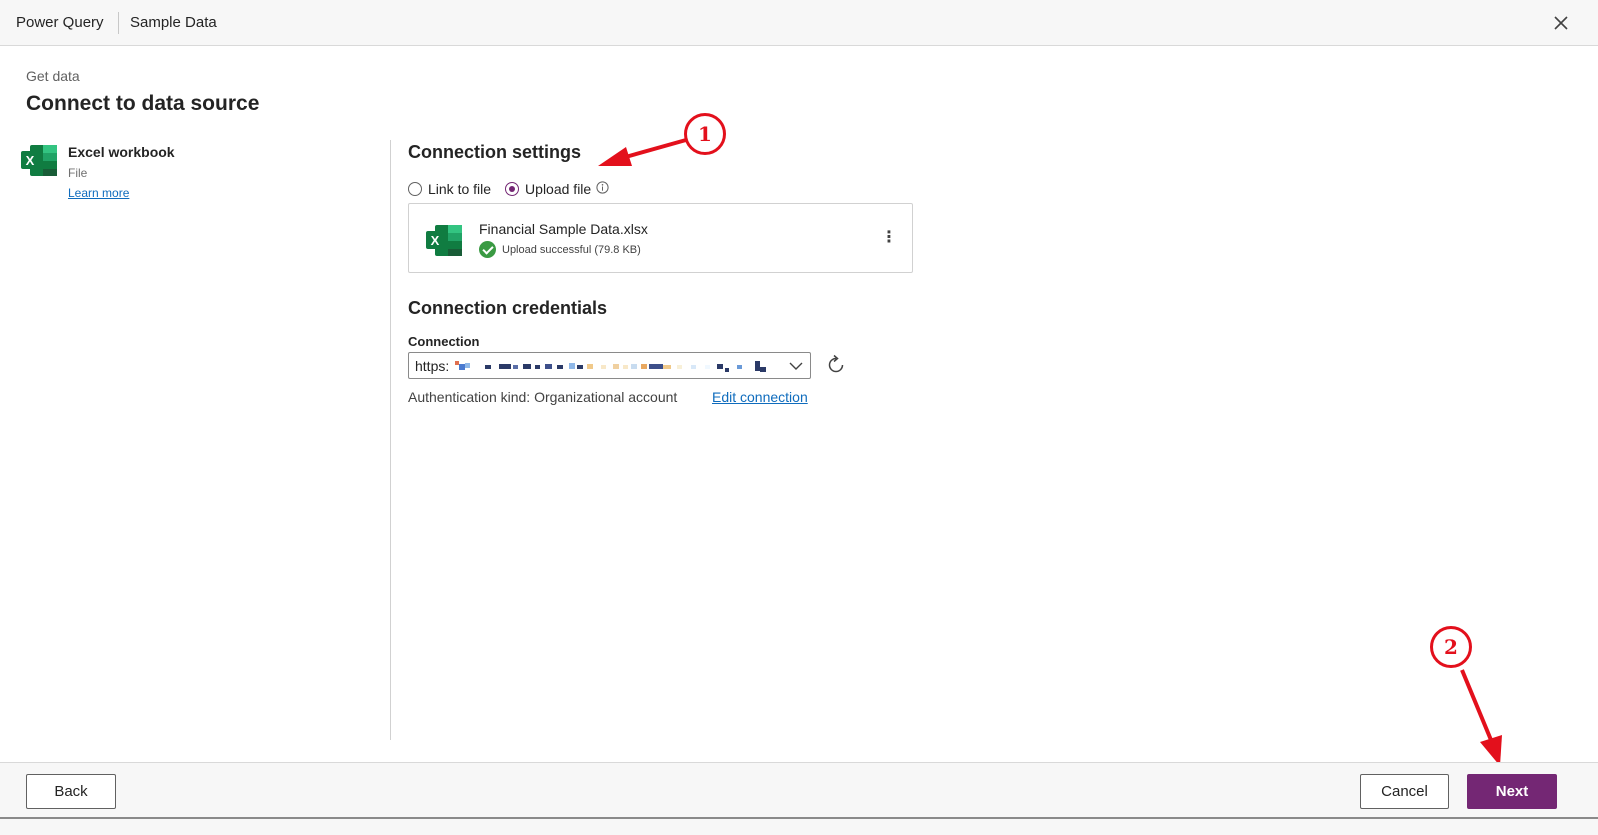 The height and width of the screenshot is (835, 1598). Describe the element at coordinates (1404, 791) in the screenshot. I see `cancel-button: Cancel` at that location.